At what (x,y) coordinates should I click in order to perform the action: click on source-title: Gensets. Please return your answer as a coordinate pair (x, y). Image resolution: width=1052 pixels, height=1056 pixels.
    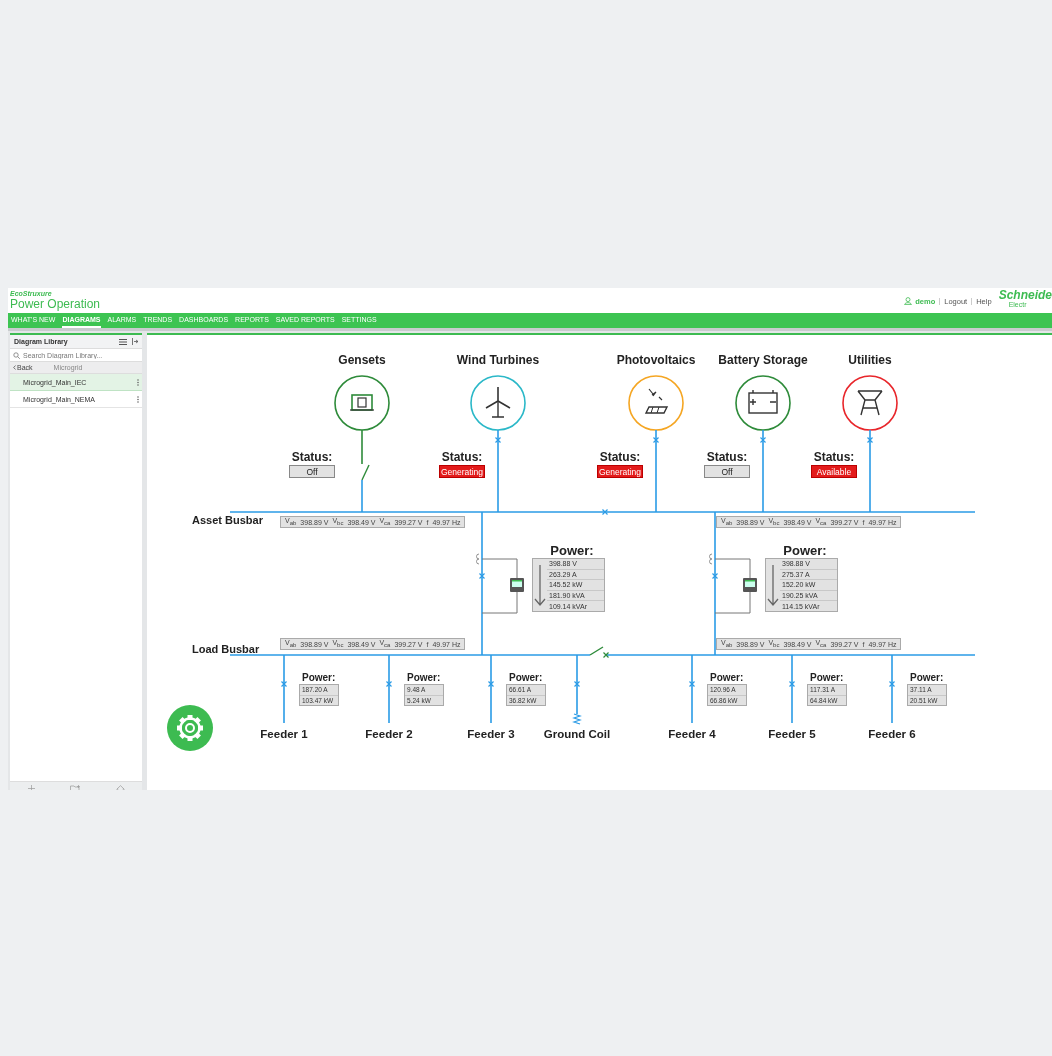
    Looking at the image, I should click on (362, 360).